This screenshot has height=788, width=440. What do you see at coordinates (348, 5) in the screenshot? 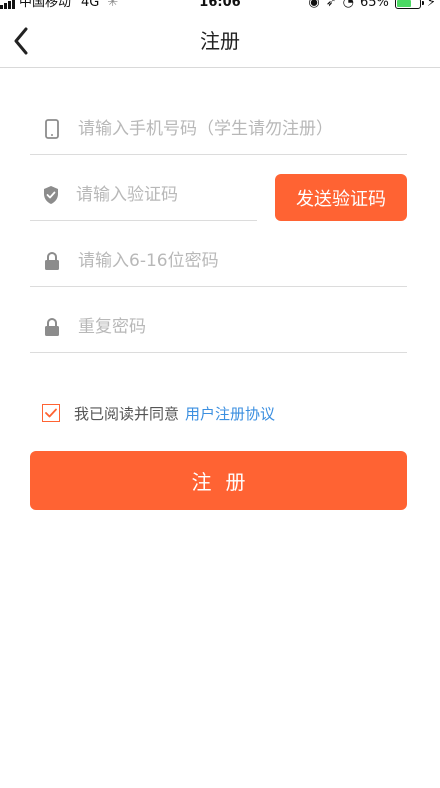
I see `alarm-icon: ◔` at bounding box center [348, 5].